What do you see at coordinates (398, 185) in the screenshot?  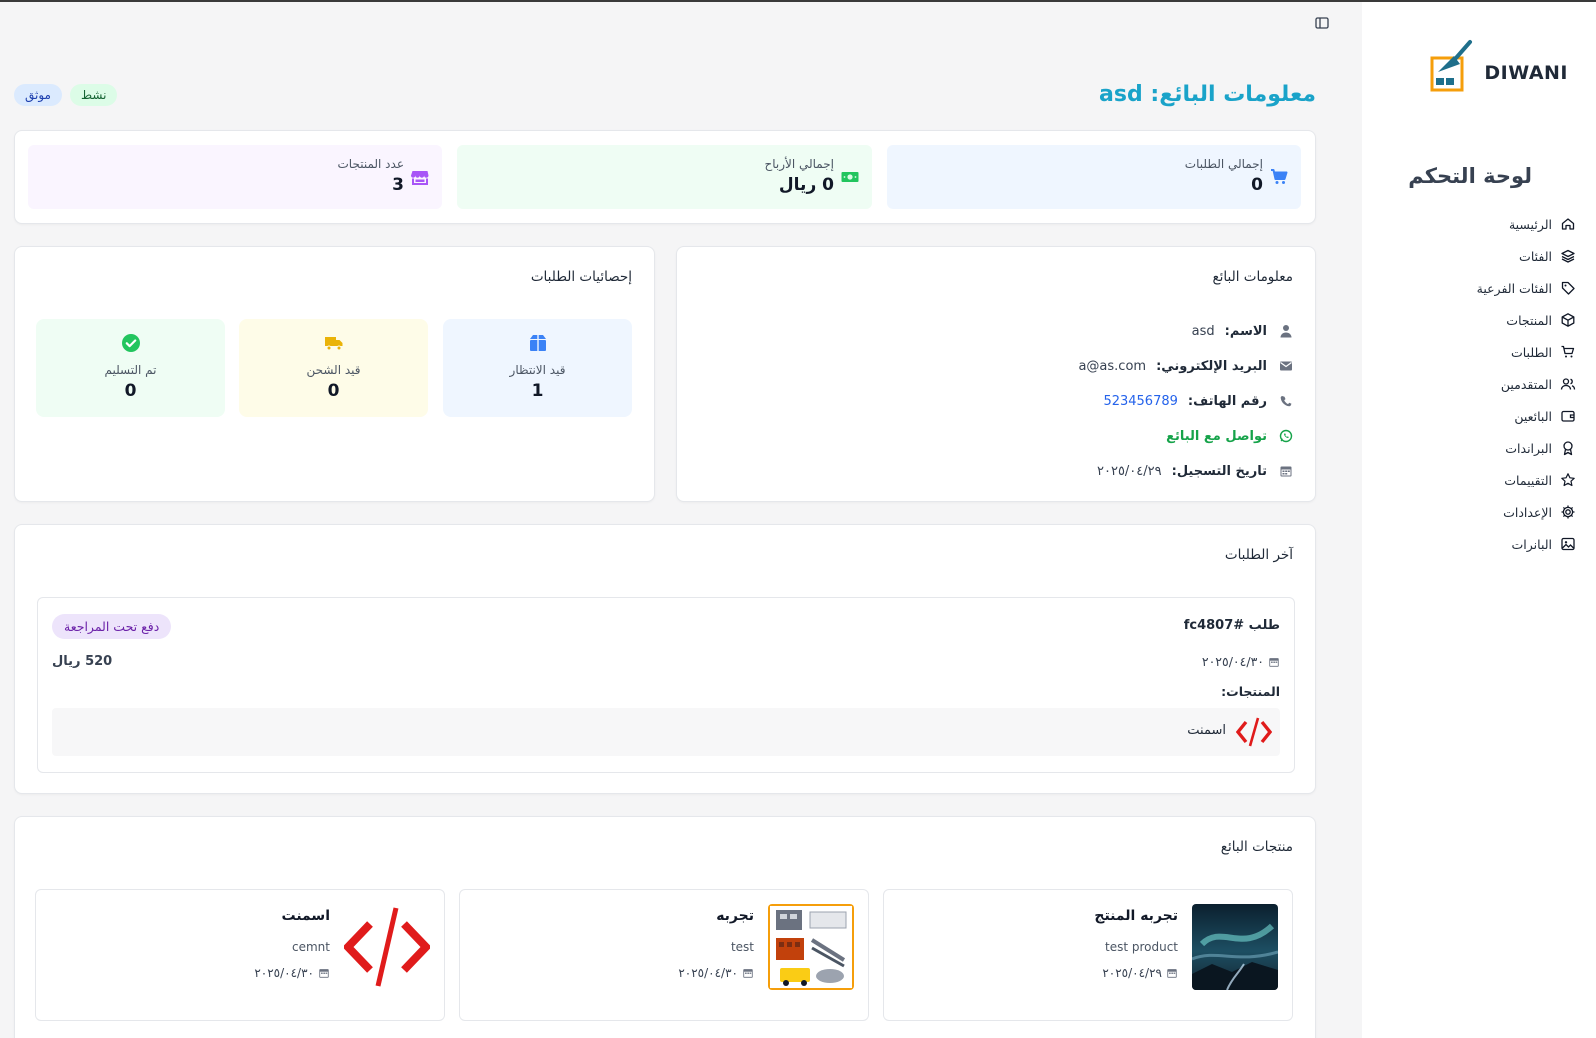 I see `products-count-value: 3` at bounding box center [398, 185].